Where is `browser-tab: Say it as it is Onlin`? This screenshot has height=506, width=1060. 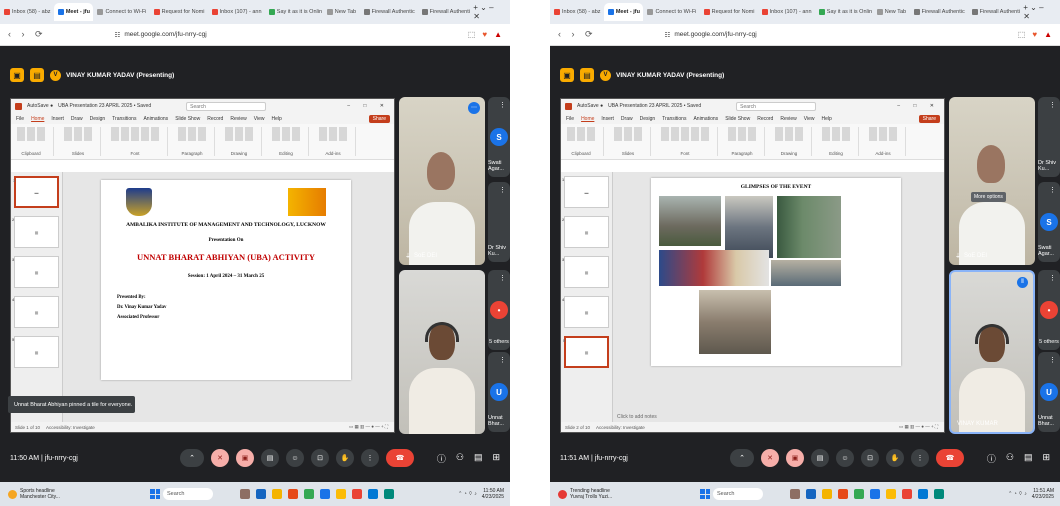
browser-tab: Say it as it is Onlin is located at coordinates (294, 12).